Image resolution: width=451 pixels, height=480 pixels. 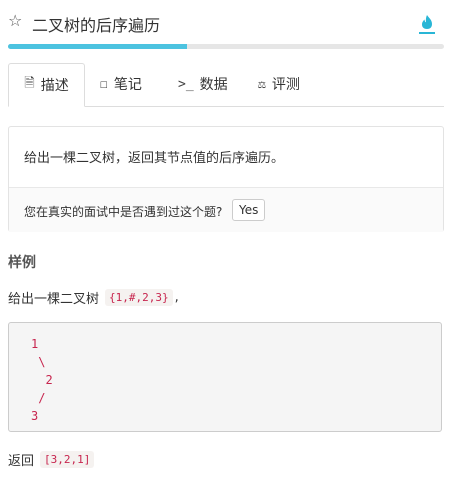 I want to click on example-intro-text: 给出一棵二叉树, so click(x=54, y=299).